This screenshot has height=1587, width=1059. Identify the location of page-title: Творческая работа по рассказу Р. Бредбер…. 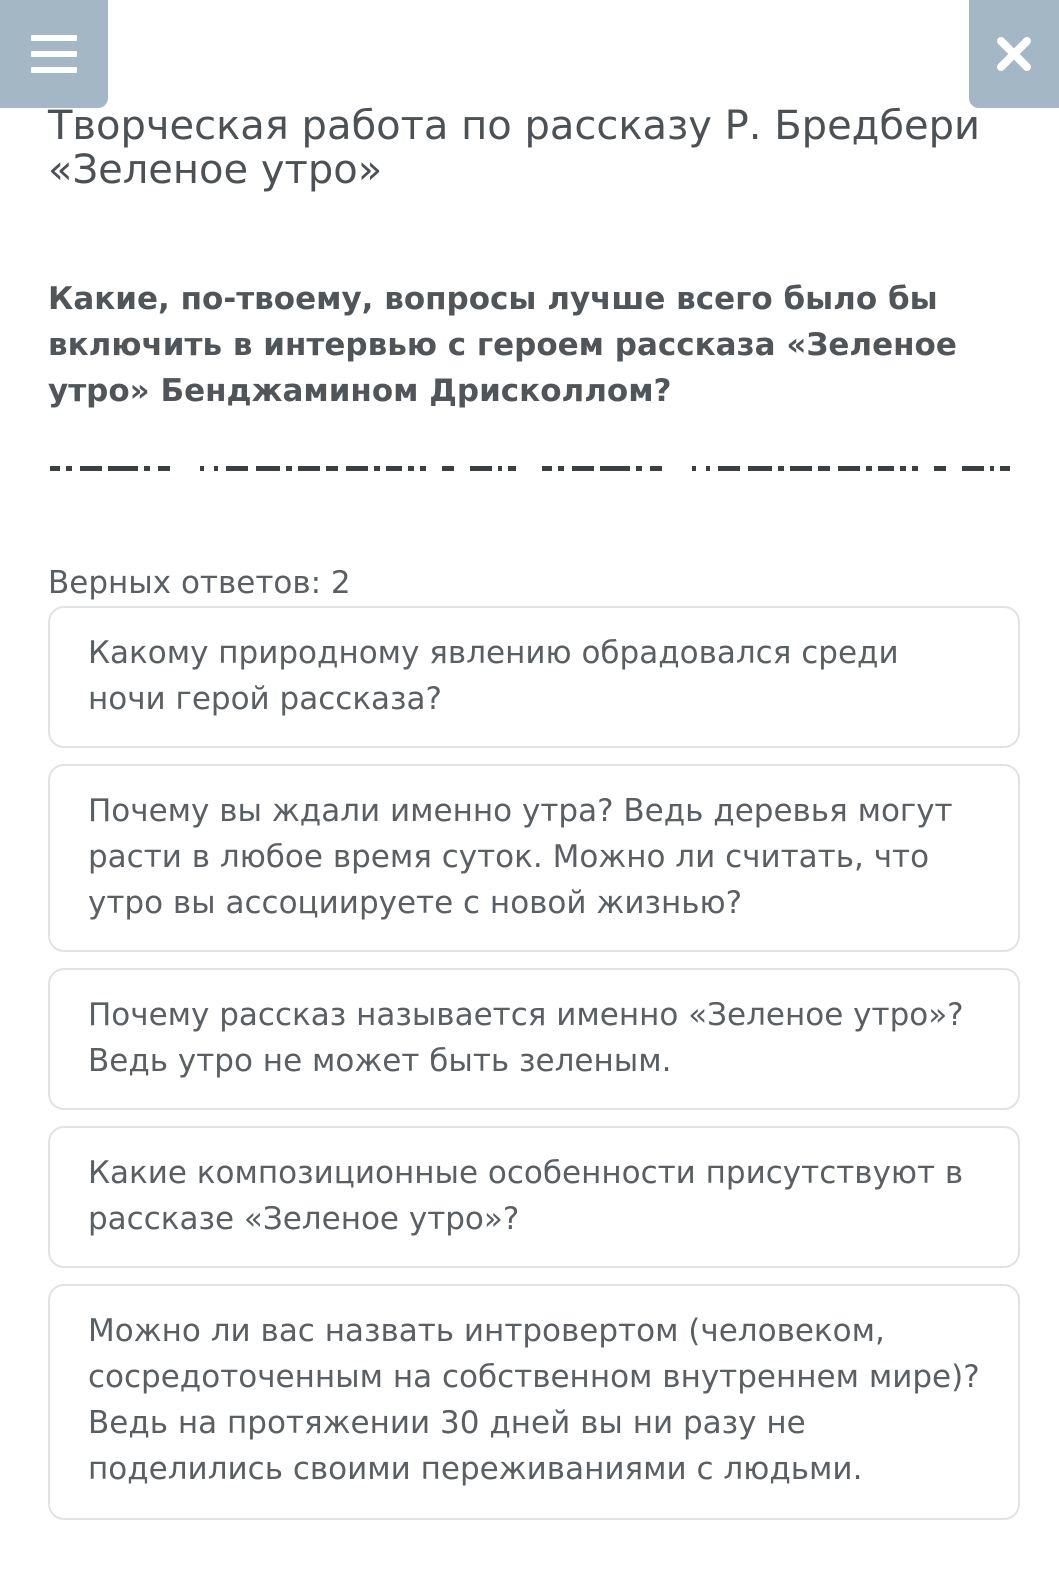
(514, 148).